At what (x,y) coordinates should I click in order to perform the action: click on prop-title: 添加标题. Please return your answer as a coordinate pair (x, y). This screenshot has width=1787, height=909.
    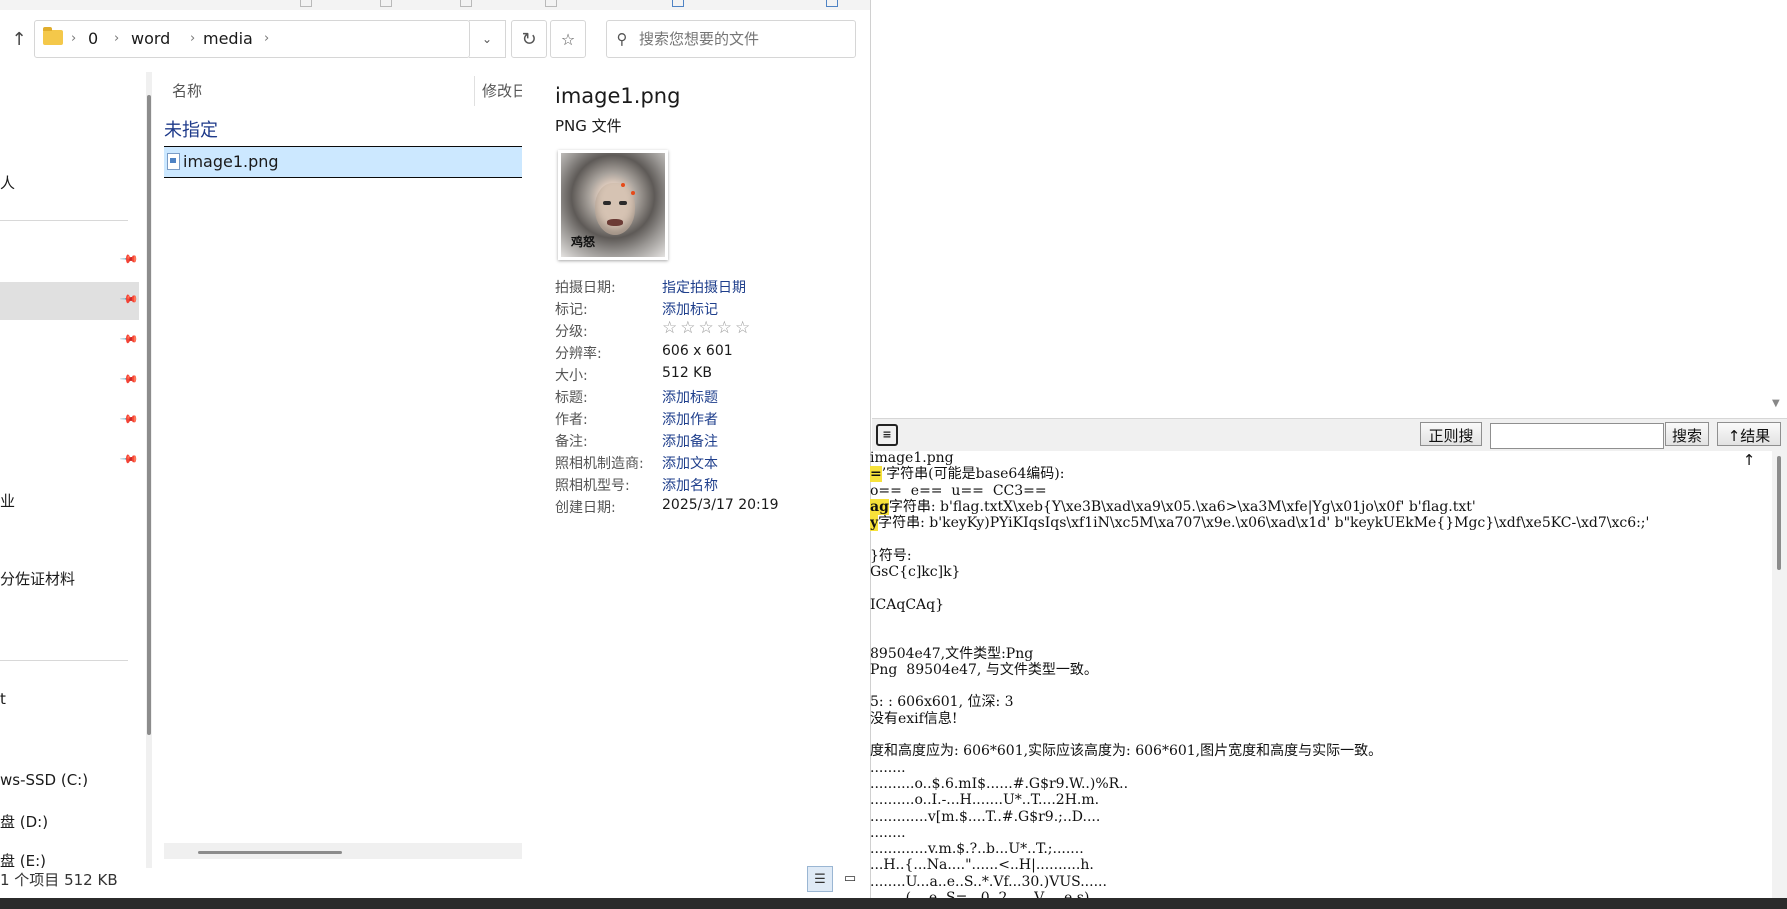
    Looking at the image, I should click on (690, 397).